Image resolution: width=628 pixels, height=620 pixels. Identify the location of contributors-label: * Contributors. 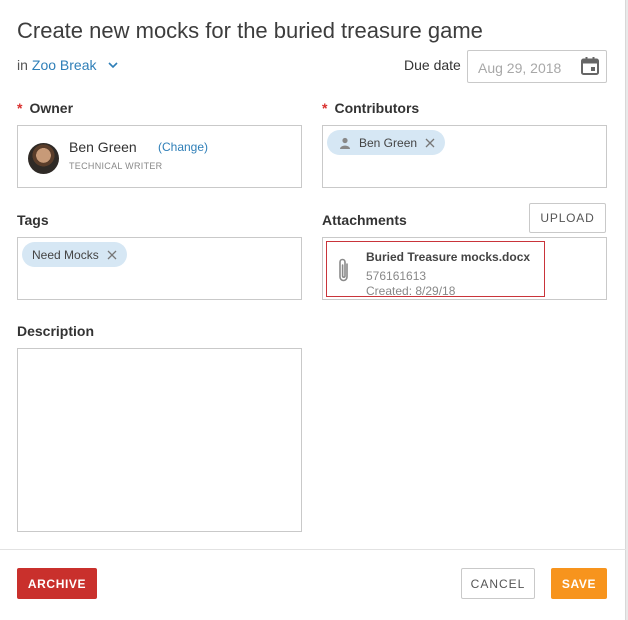
(370, 108).